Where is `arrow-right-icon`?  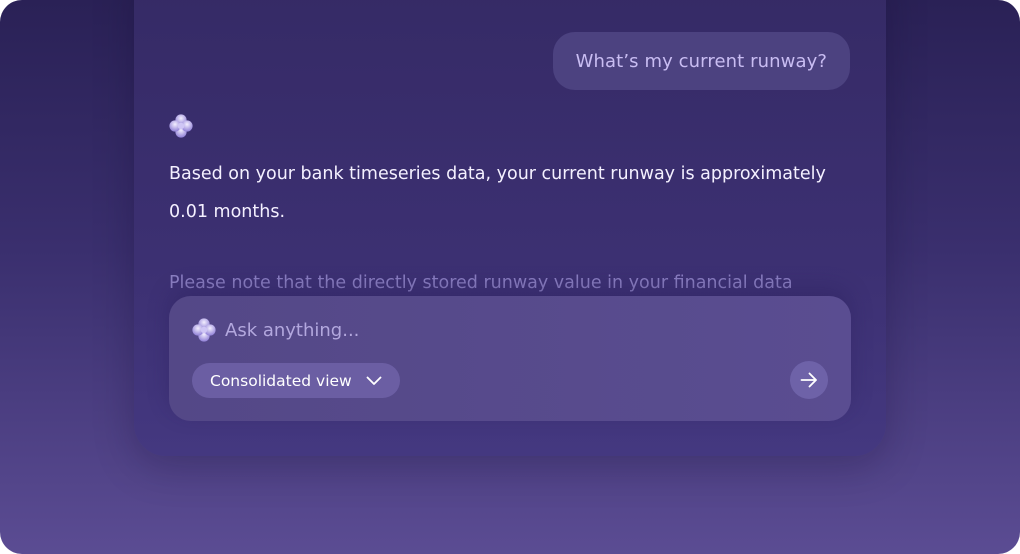
arrow-right-icon is located at coordinates (808, 380).